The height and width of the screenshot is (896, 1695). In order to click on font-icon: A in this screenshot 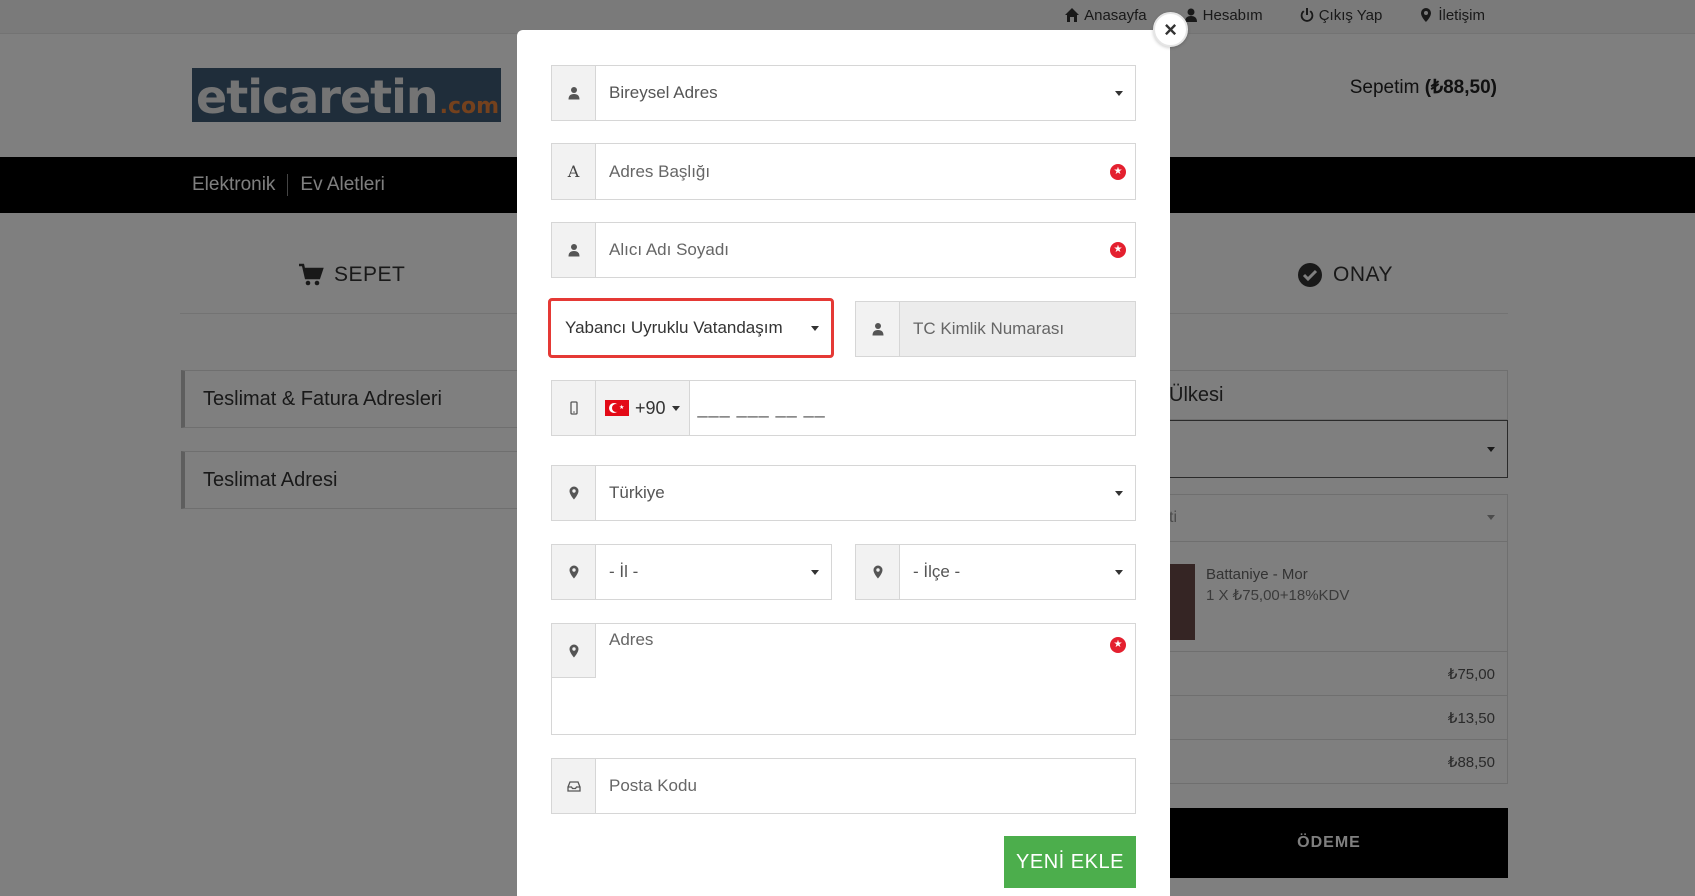, I will do `click(573, 171)`.